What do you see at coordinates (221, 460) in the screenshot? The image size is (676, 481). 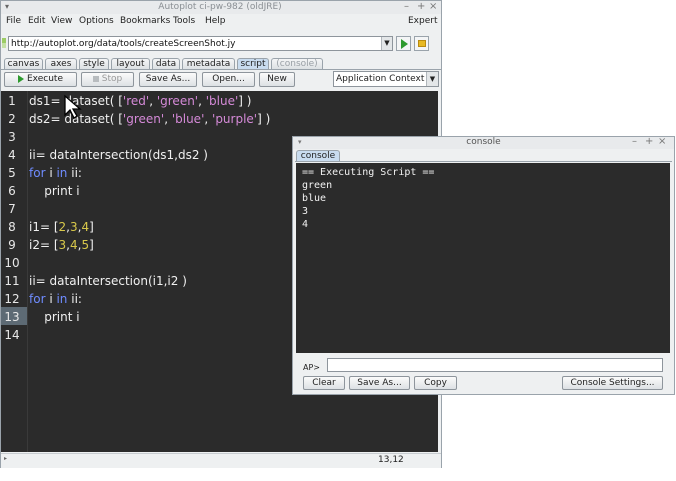 I see `status-bar` at bounding box center [221, 460].